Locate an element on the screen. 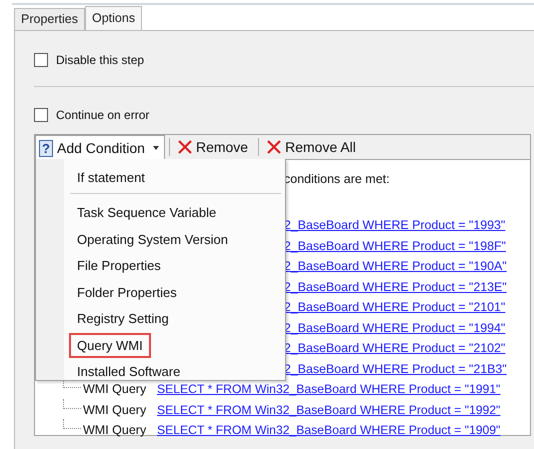 This screenshot has width=534, height=449. menu-item: File Properties is located at coordinates (160, 265).